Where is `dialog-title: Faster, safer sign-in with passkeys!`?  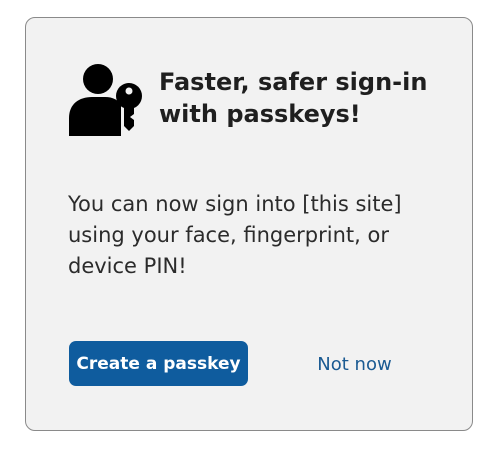
dialog-title: Faster, safer sign-in with passkeys! is located at coordinates (293, 98).